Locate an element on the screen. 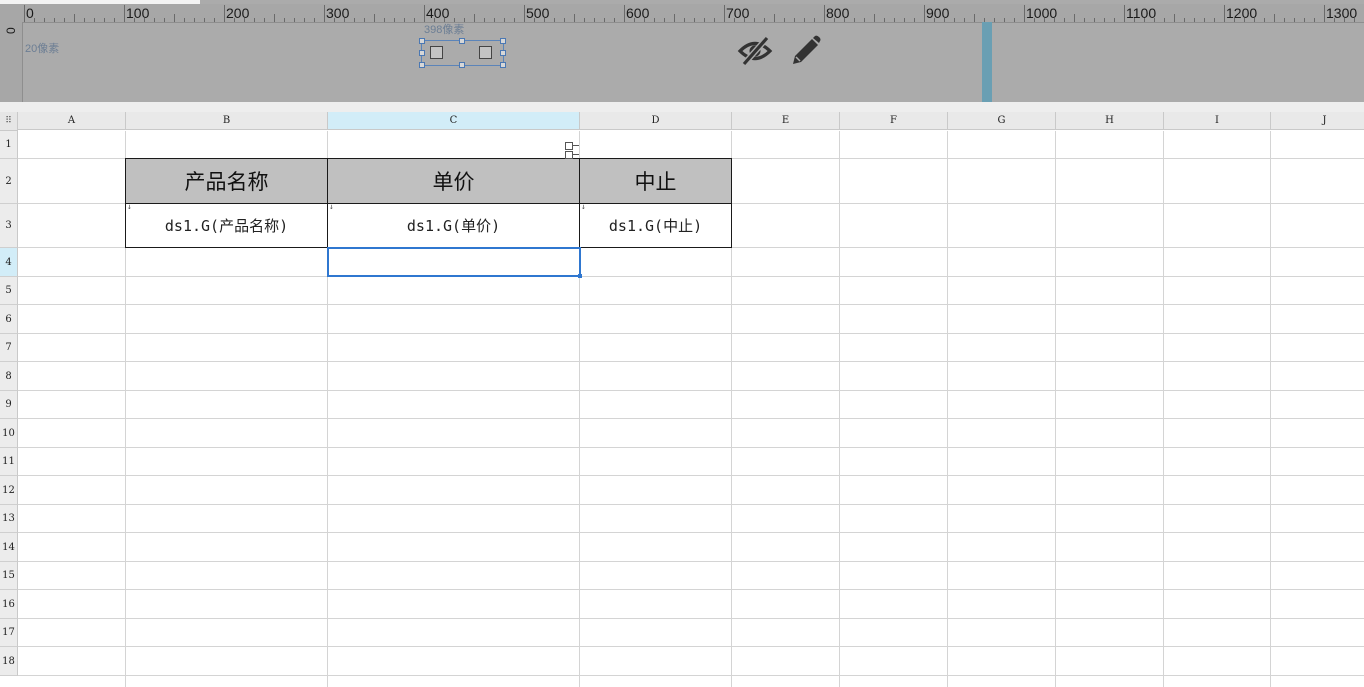  header-cell-discontinued: 中止 is located at coordinates (655, 181).